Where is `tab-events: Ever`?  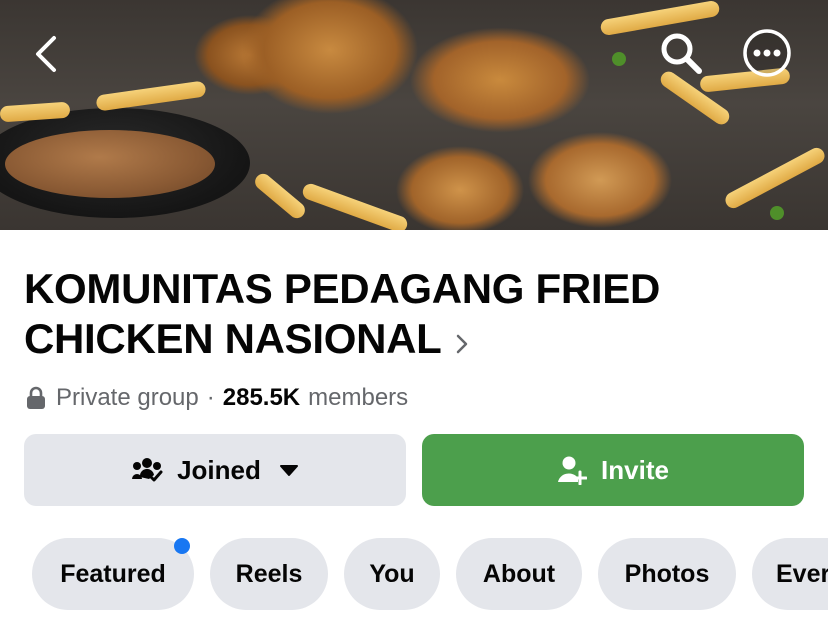 tab-events: Ever is located at coordinates (790, 574).